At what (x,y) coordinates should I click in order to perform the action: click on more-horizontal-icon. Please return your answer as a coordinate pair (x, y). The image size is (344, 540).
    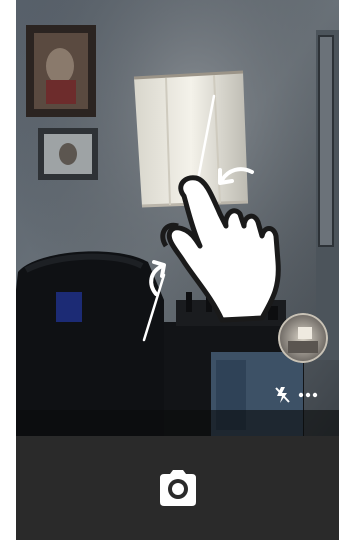
    Looking at the image, I should click on (308, 395).